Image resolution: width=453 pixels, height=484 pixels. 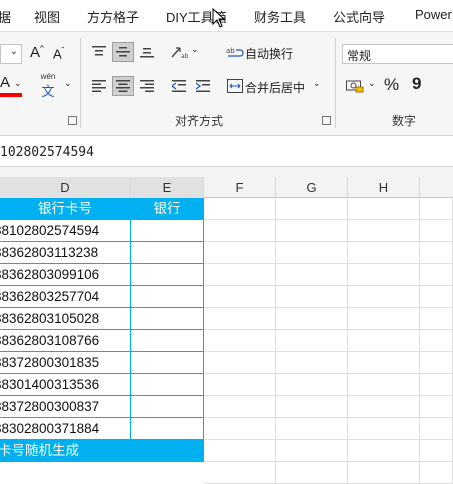 What do you see at coordinates (235, 86) in the screenshot?
I see `merge-center-icon` at bounding box center [235, 86].